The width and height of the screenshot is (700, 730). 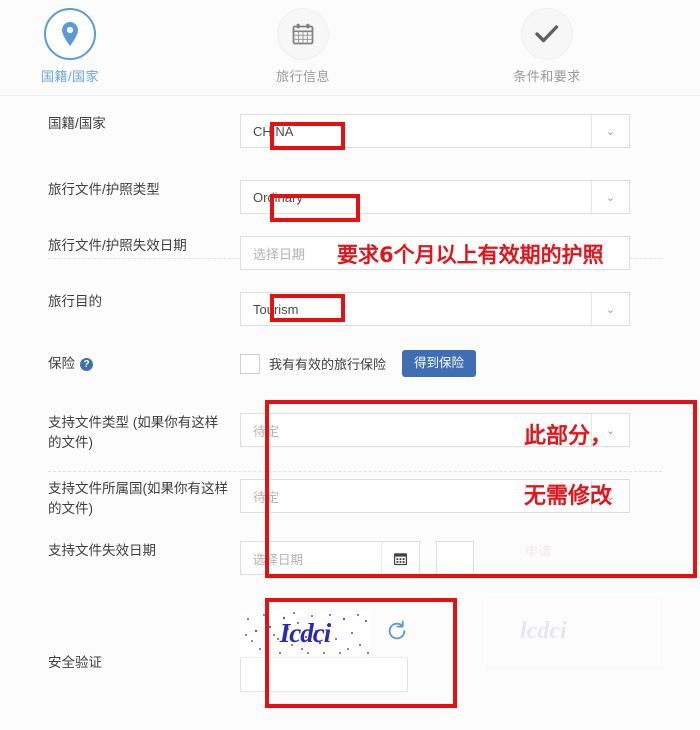 I want to click on captcha-row: Icdci, so click(x=324, y=633).